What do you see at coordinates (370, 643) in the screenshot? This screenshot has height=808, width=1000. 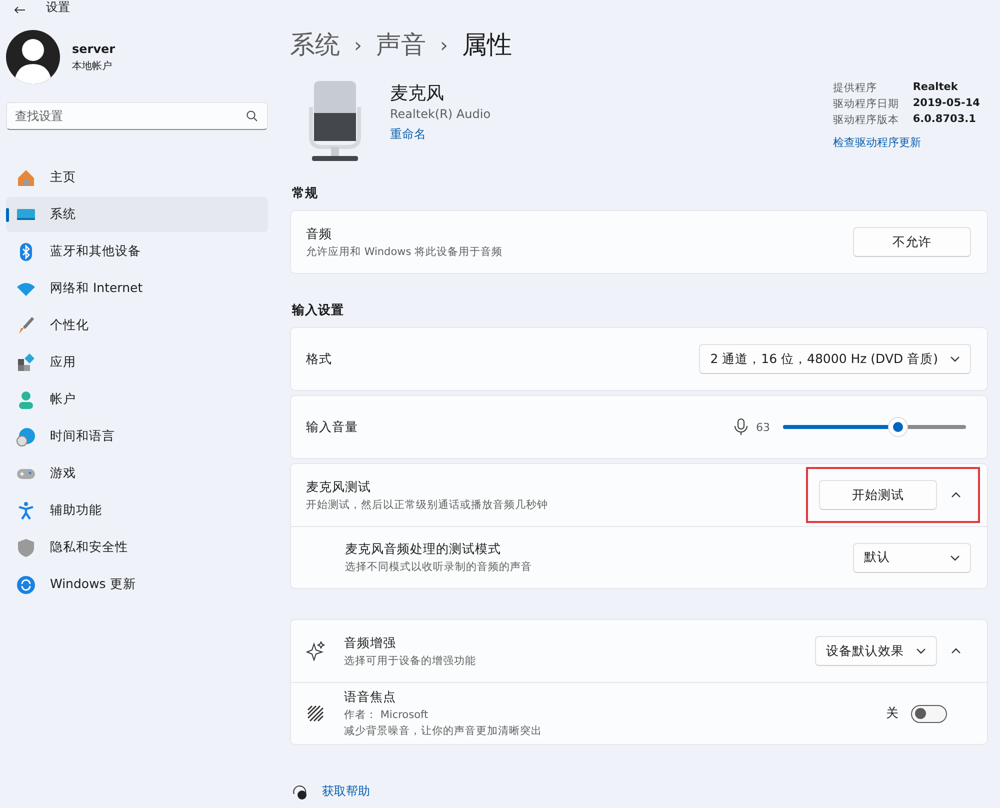 I see `setting-title: 音频增强` at bounding box center [370, 643].